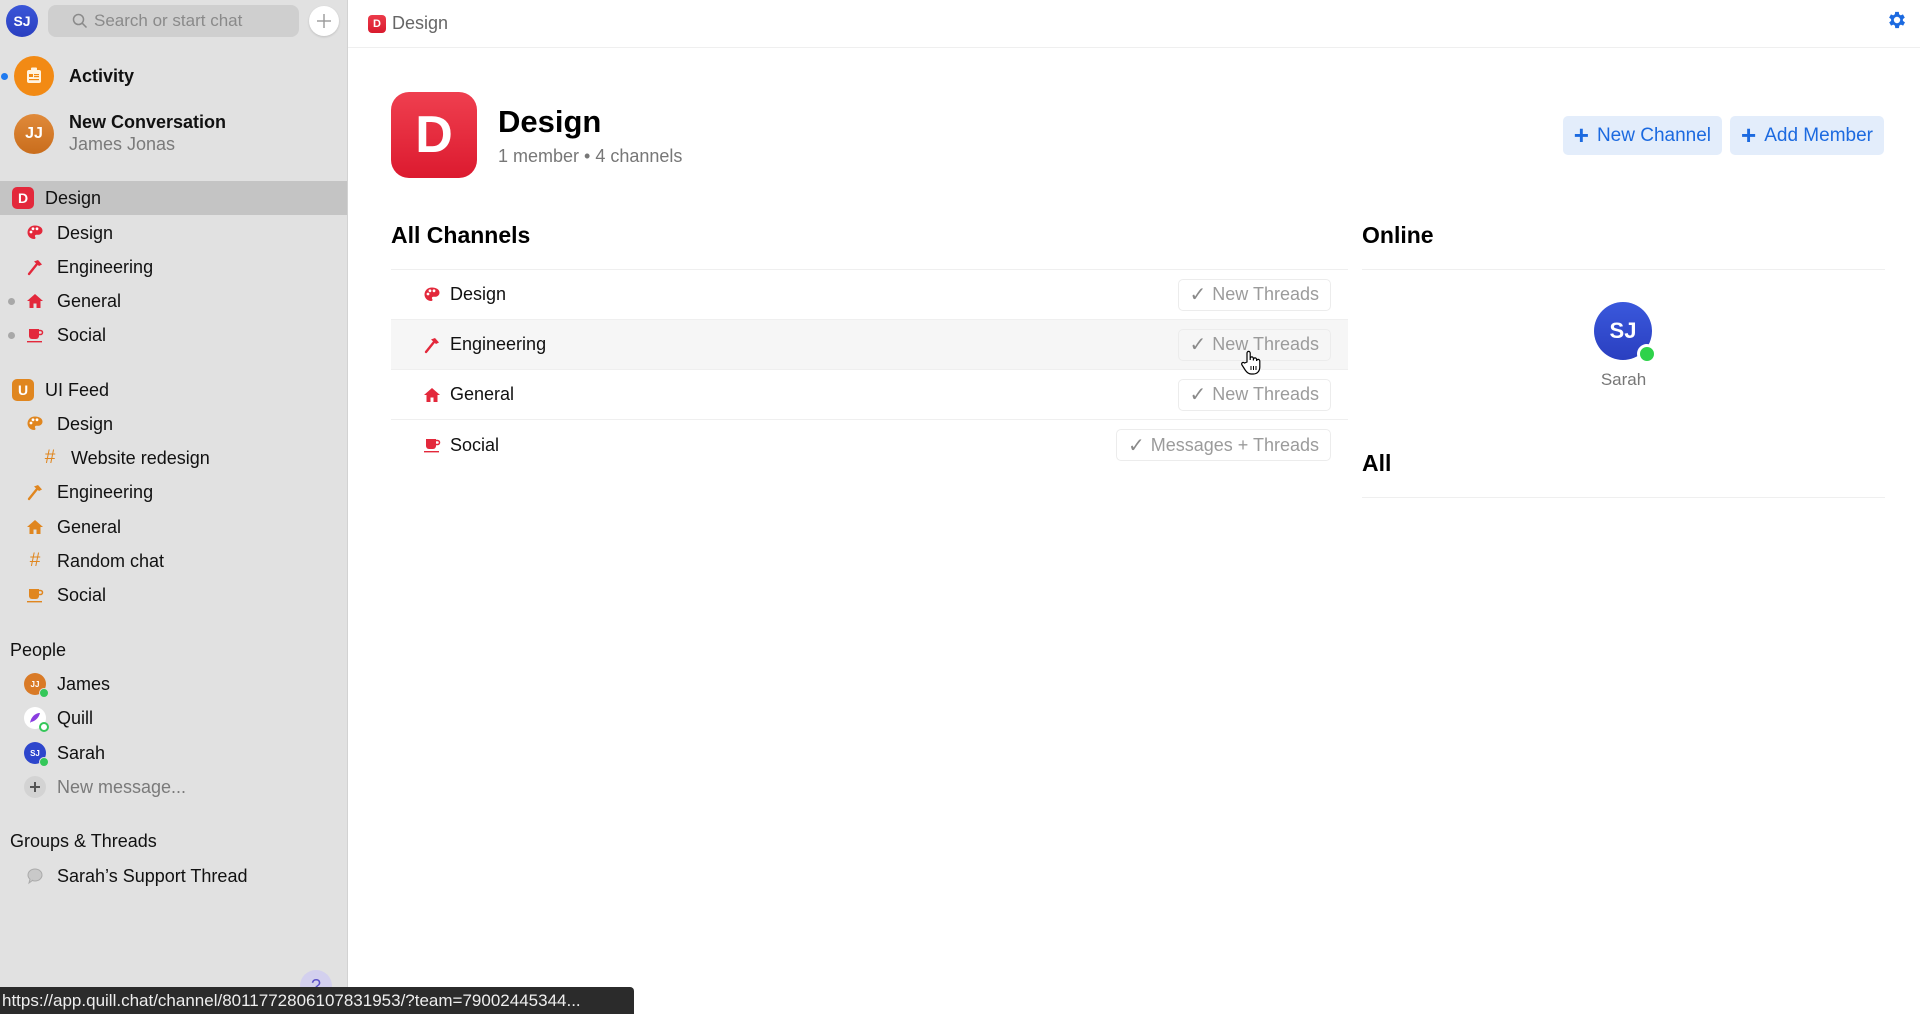 This screenshot has height=1014, width=1920. What do you see at coordinates (173, 390) in the screenshot?
I see `sidebar-team-ui-feed: U UI Feed` at bounding box center [173, 390].